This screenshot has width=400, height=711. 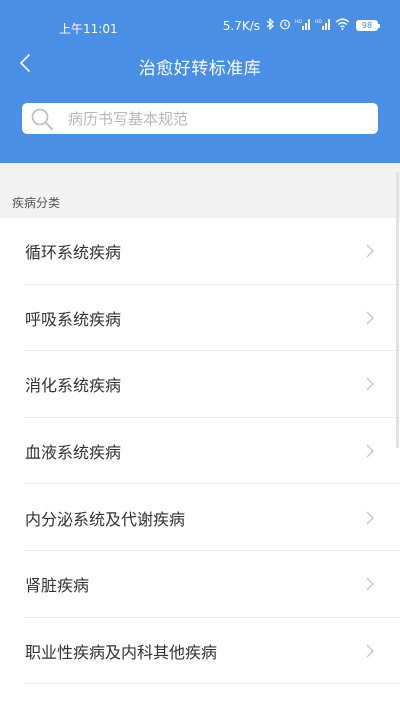 What do you see at coordinates (73, 253) in the screenshot?
I see `list-item-label: 循环系统疾病` at bounding box center [73, 253].